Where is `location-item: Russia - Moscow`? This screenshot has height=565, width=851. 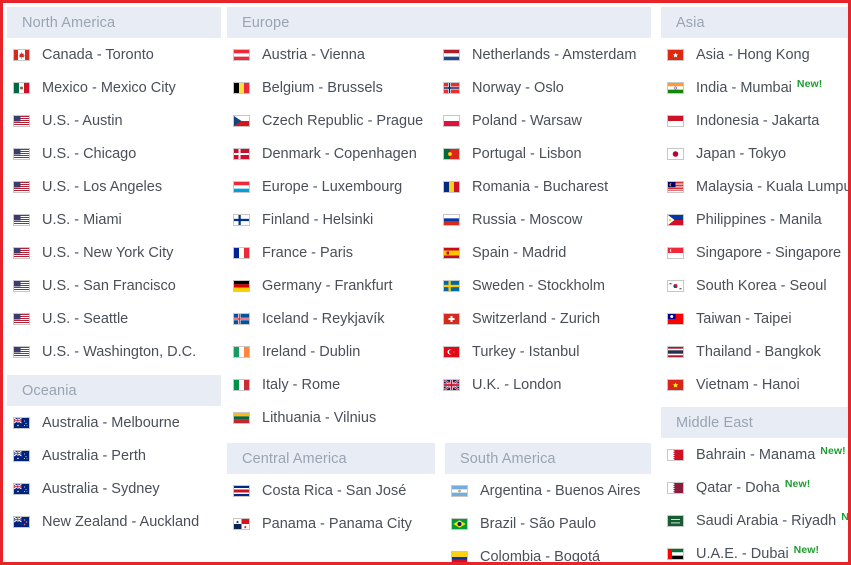 location-item: Russia - Moscow is located at coordinates (539, 219).